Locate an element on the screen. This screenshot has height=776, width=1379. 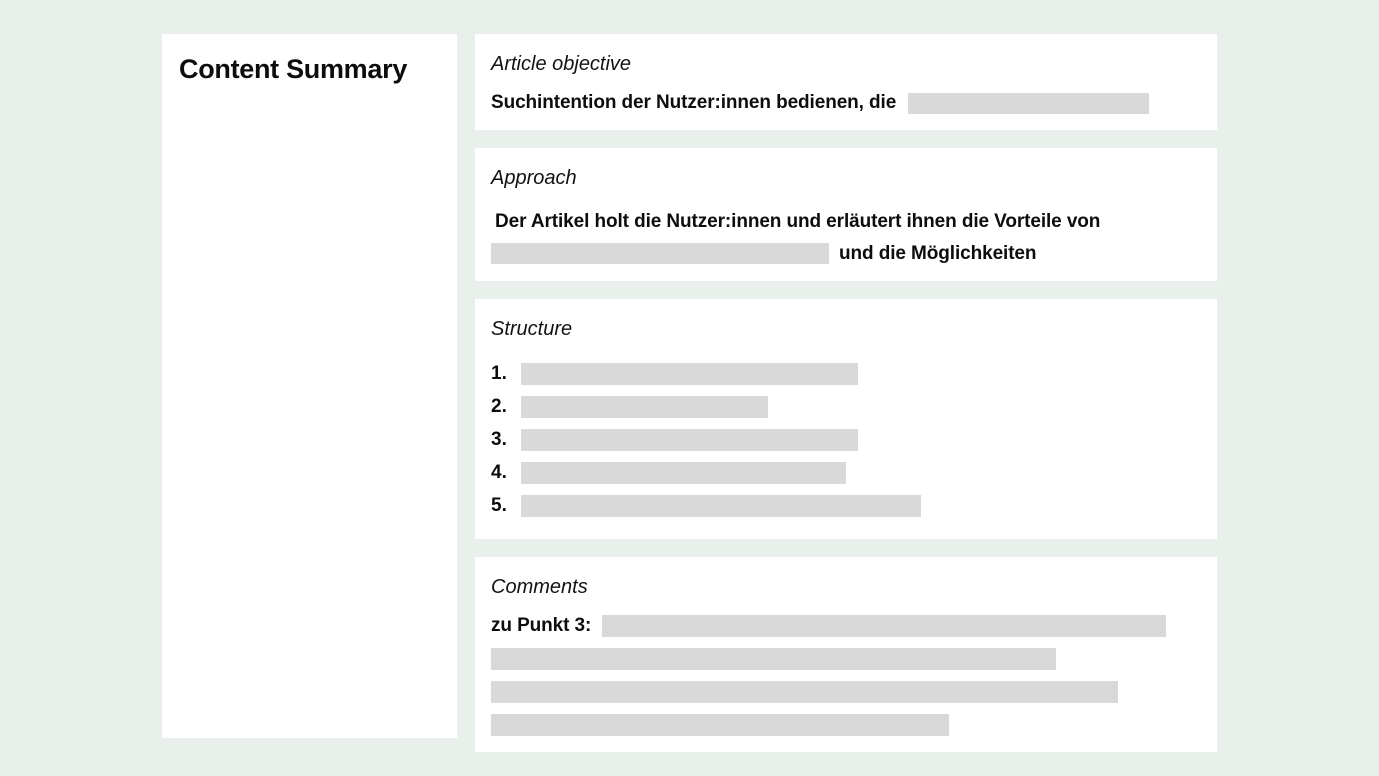
objective-redaction-bar is located at coordinates (1029, 103).